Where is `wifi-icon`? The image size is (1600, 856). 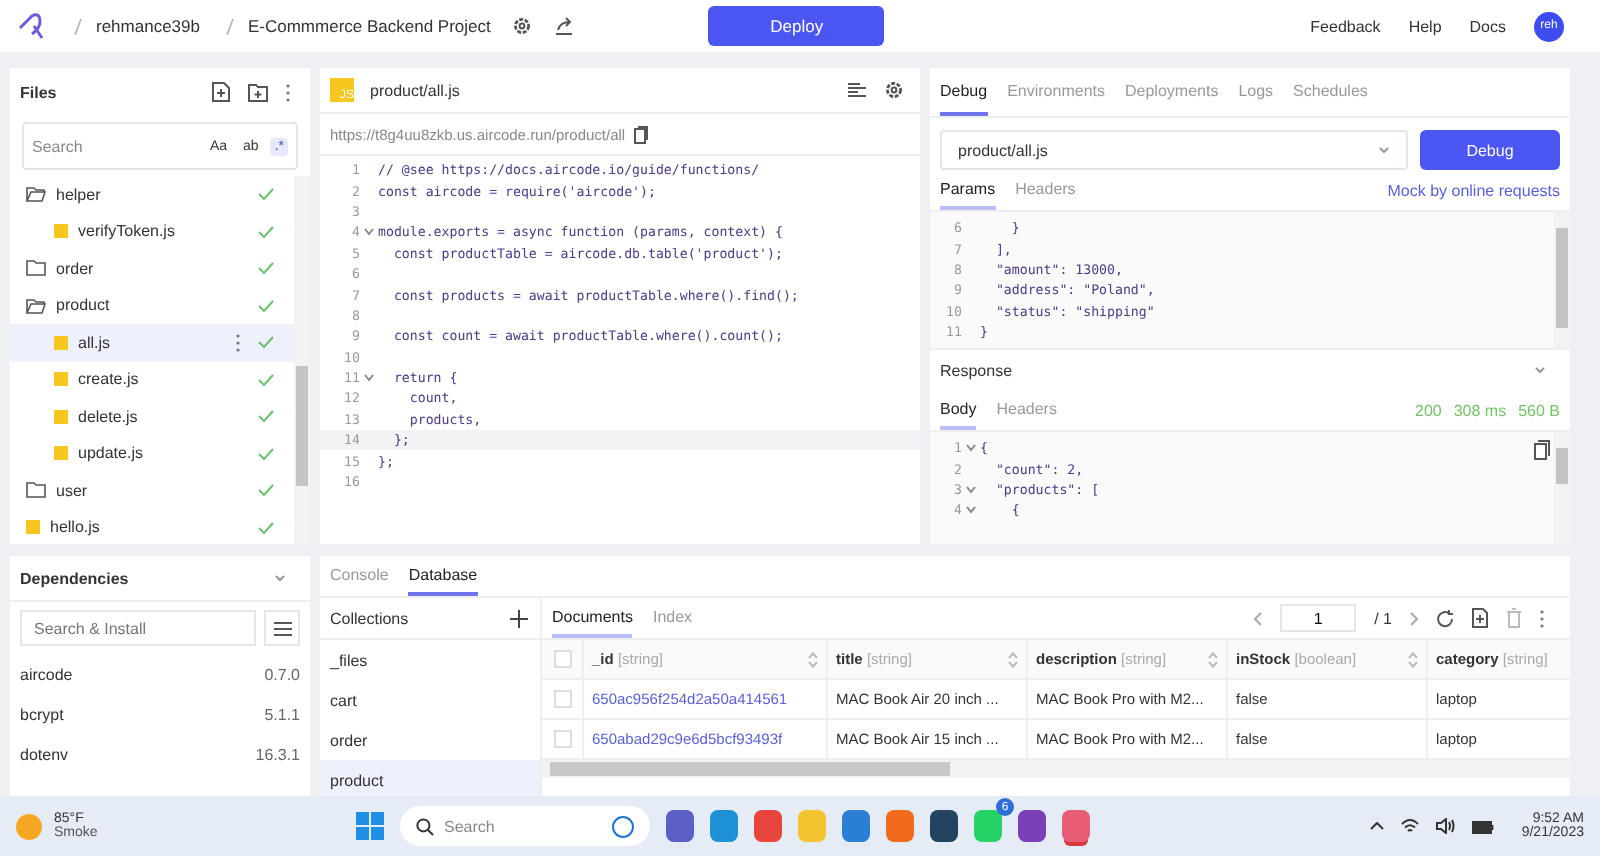 wifi-icon is located at coordinates (1409, 826).